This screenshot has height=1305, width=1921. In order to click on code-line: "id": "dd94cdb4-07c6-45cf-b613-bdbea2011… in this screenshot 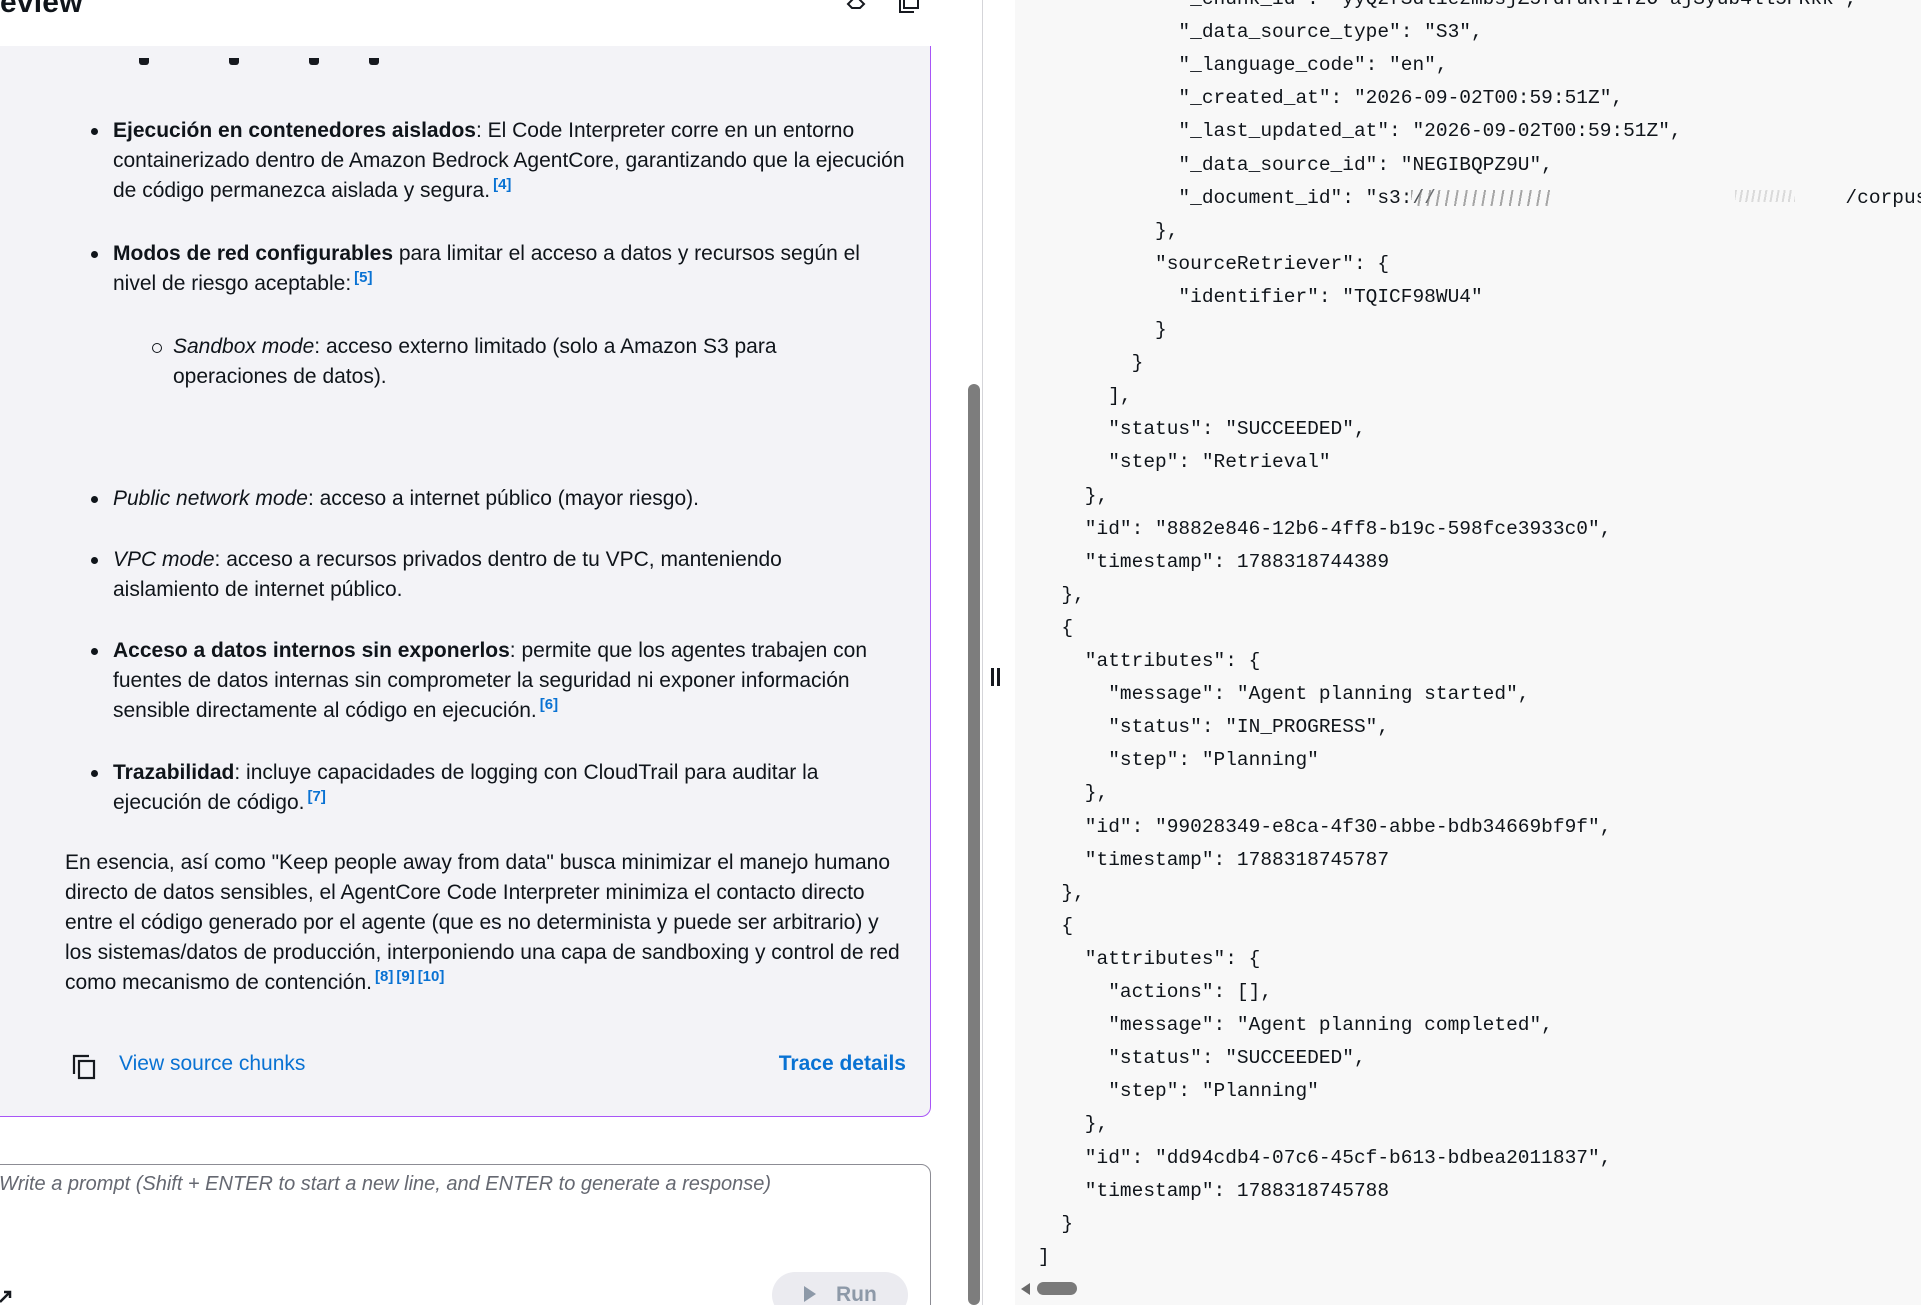, I will do `click(1325, 1157)`.